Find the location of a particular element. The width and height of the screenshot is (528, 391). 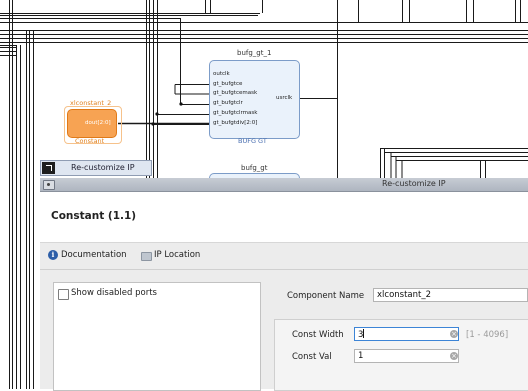

info-icon: i is located at coordinates (53, 255).